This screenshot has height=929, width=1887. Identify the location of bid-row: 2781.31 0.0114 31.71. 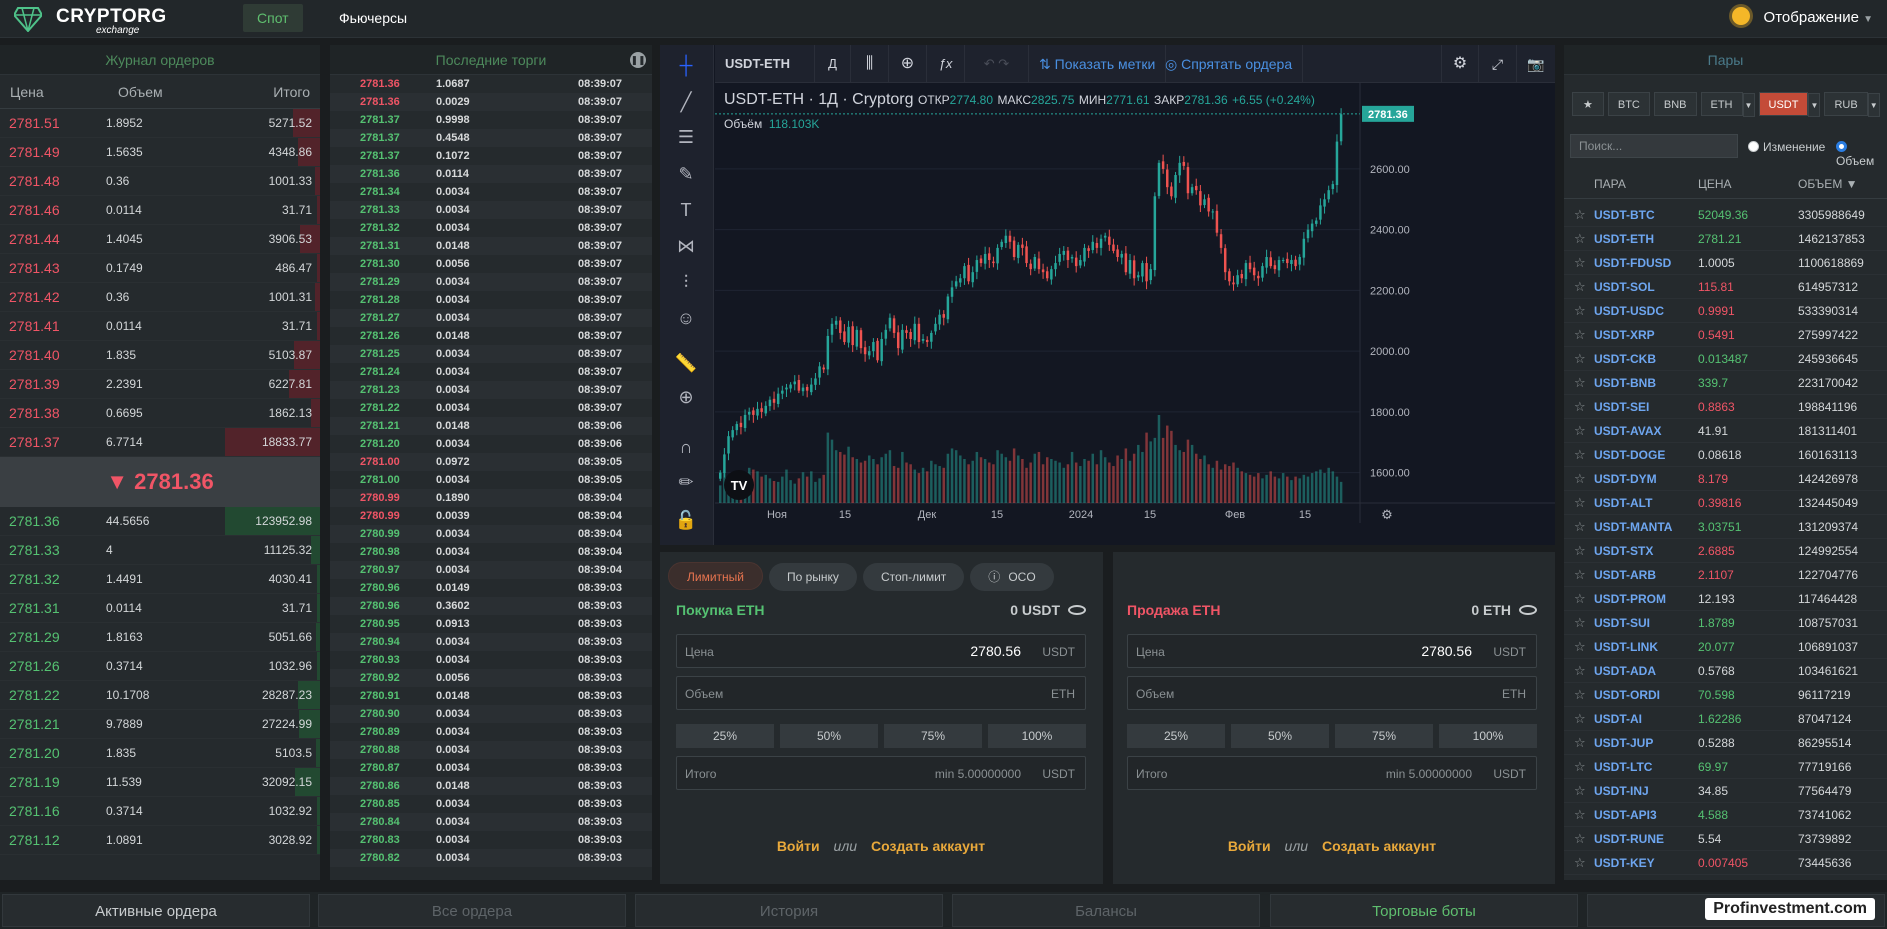
(160, 608).